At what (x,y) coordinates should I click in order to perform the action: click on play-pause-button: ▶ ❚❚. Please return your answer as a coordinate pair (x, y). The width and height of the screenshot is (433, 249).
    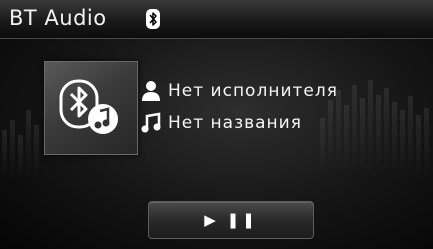
    Looking at the image, I should click on (231, 220).